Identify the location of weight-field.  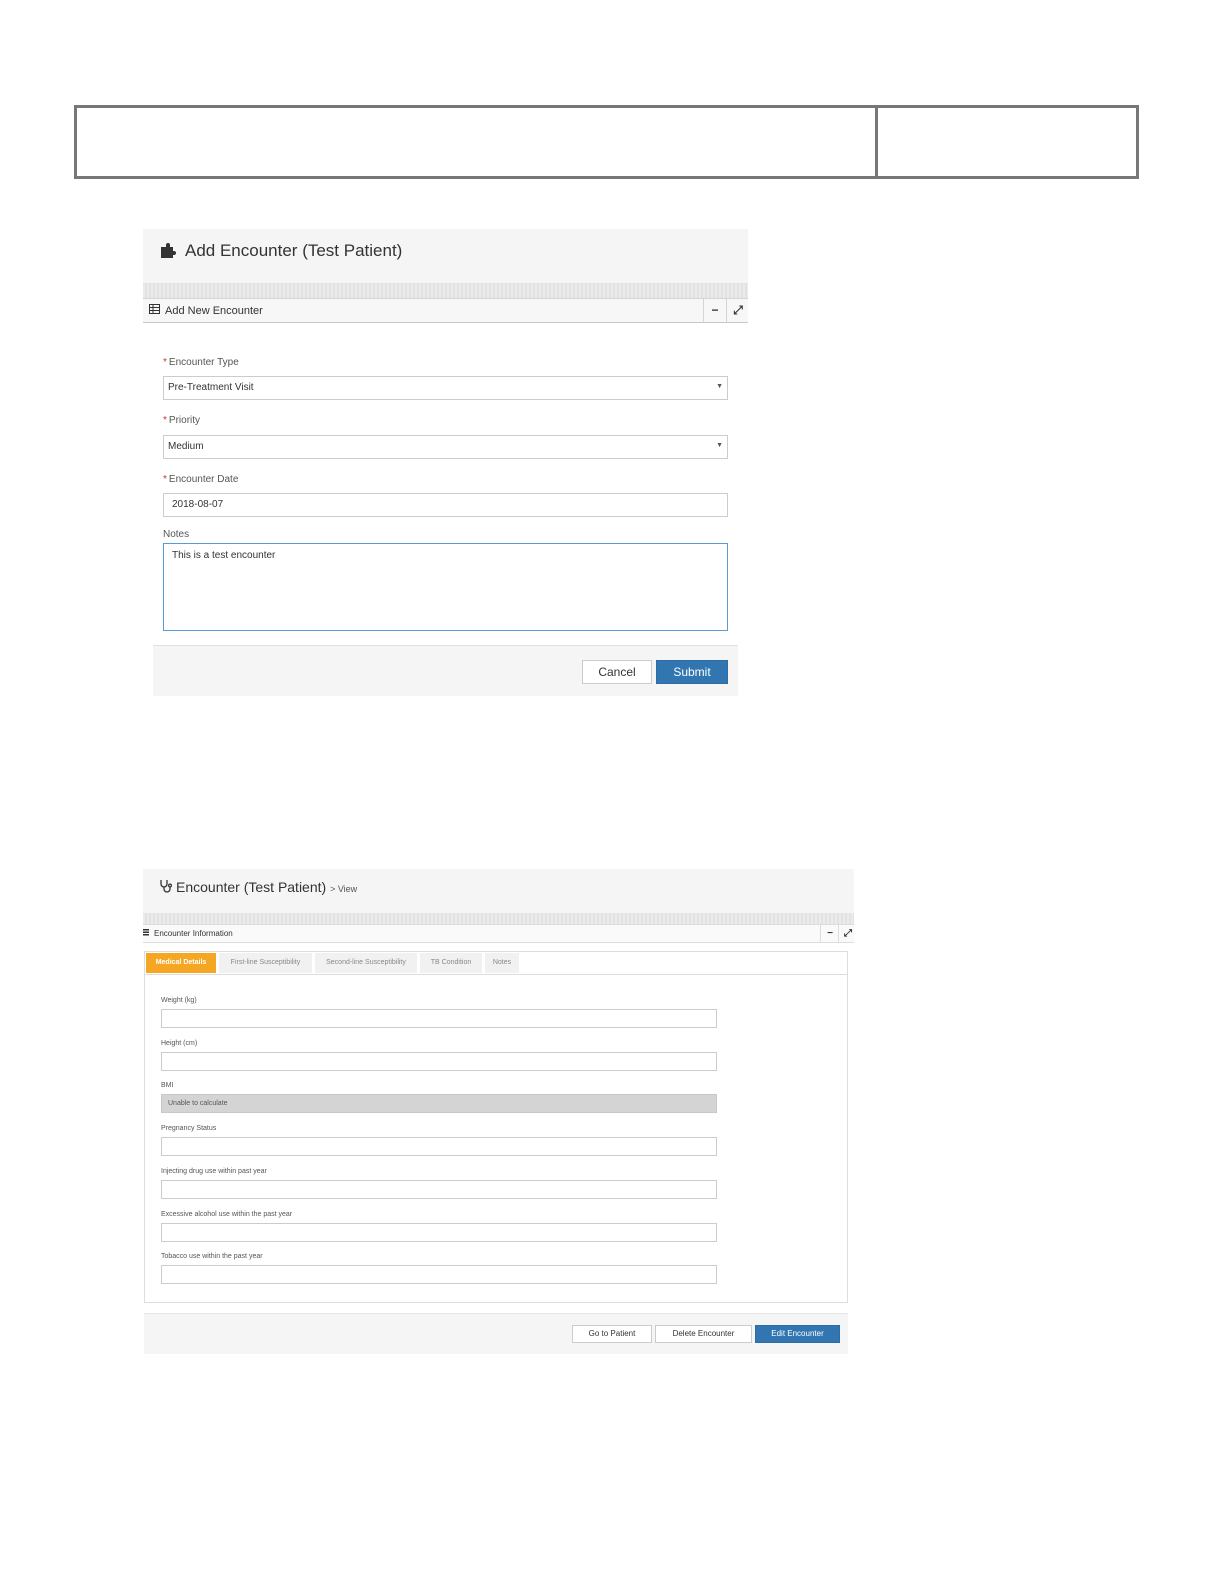
(439, 1018).